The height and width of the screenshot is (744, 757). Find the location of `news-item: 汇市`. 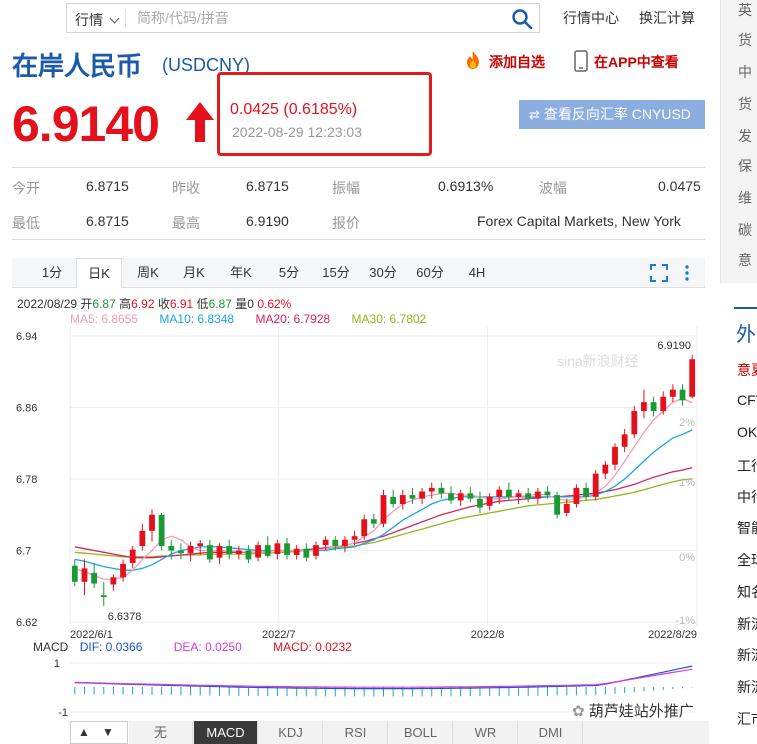

news-item: 汇市 is located at coordinates (747, 719).